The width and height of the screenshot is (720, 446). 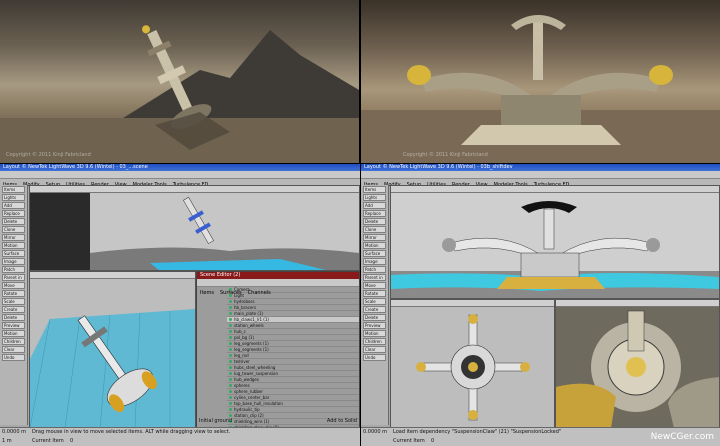 What do you see at coordinates (637, 363) in the screenshot?
I see `viewport-perspective: PerspectiveTextured Shaded Solid` at bounding box center [637, 363].